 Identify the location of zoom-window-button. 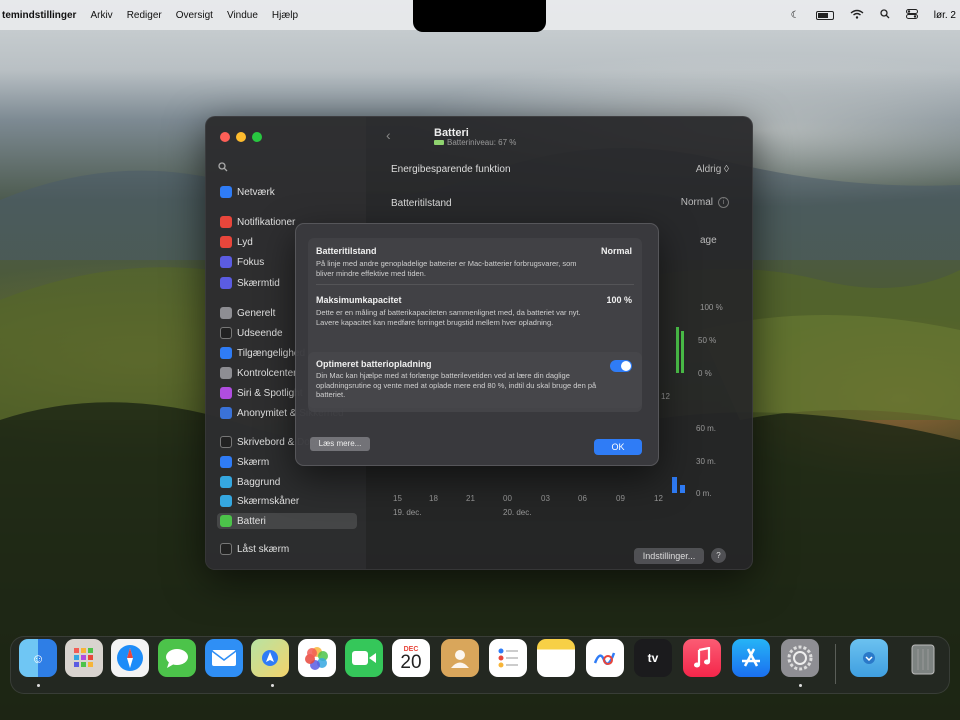
(257, 137).